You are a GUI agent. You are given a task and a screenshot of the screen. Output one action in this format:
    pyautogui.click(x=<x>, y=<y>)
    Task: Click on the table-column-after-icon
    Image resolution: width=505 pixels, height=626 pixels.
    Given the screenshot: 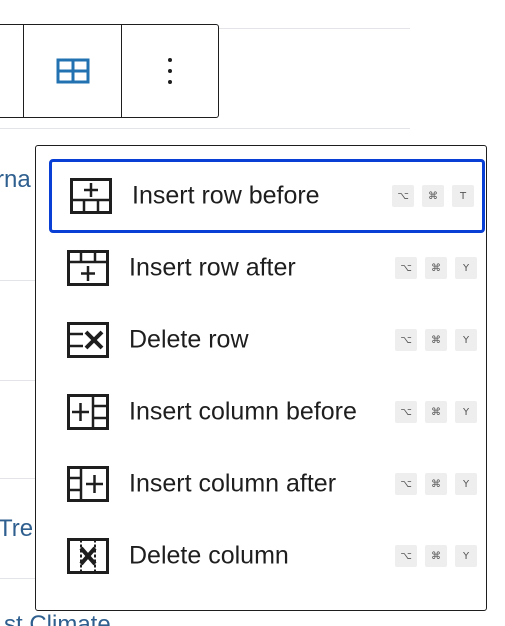 What is the action you would take?
    pyautogui.click(x=88, y=484)
    